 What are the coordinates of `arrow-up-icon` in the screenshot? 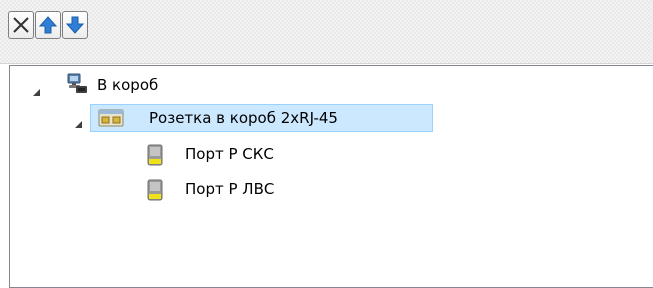 It's located at (48, 25).